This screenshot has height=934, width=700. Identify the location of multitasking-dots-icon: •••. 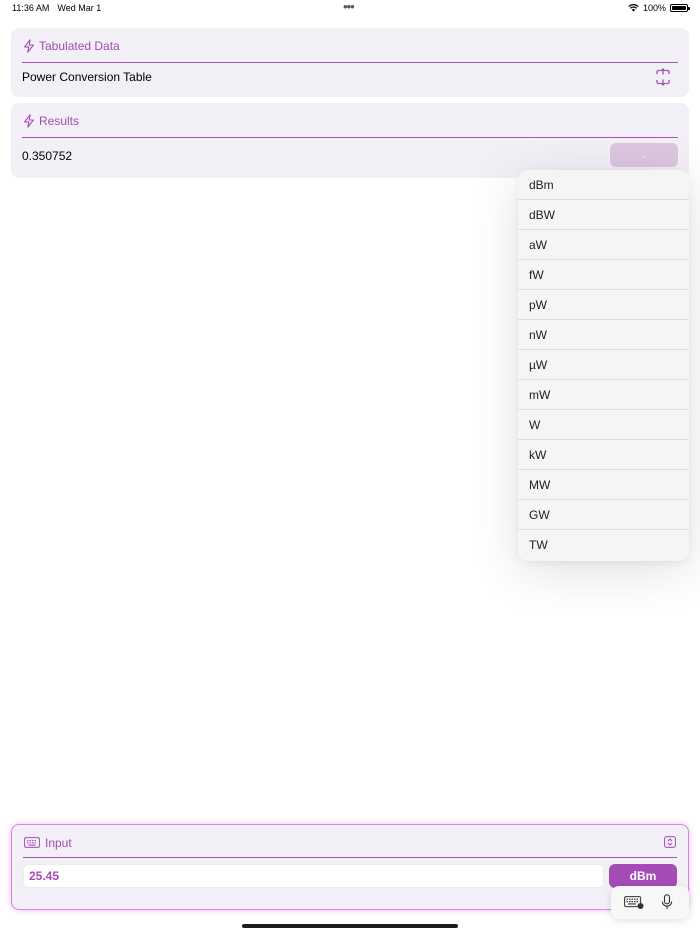
(349, 7).